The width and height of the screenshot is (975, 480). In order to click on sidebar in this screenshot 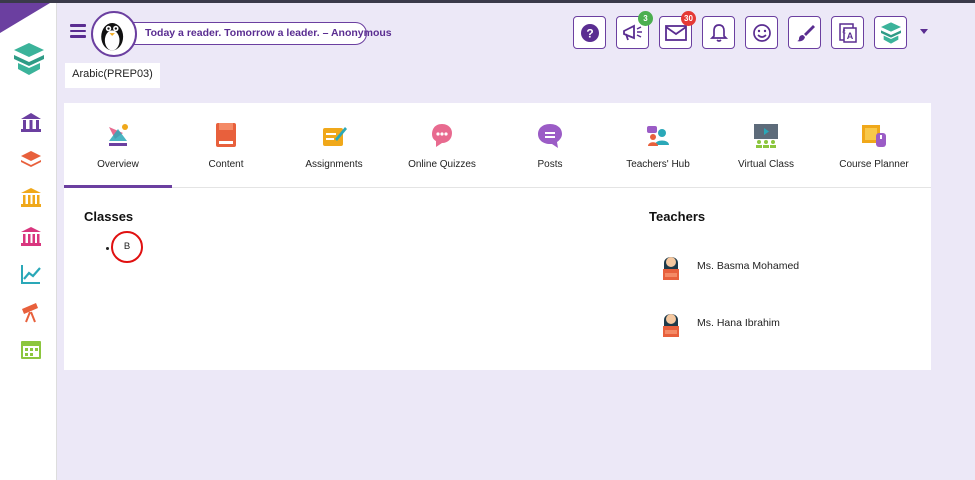, I will do `click(28, 241)`.